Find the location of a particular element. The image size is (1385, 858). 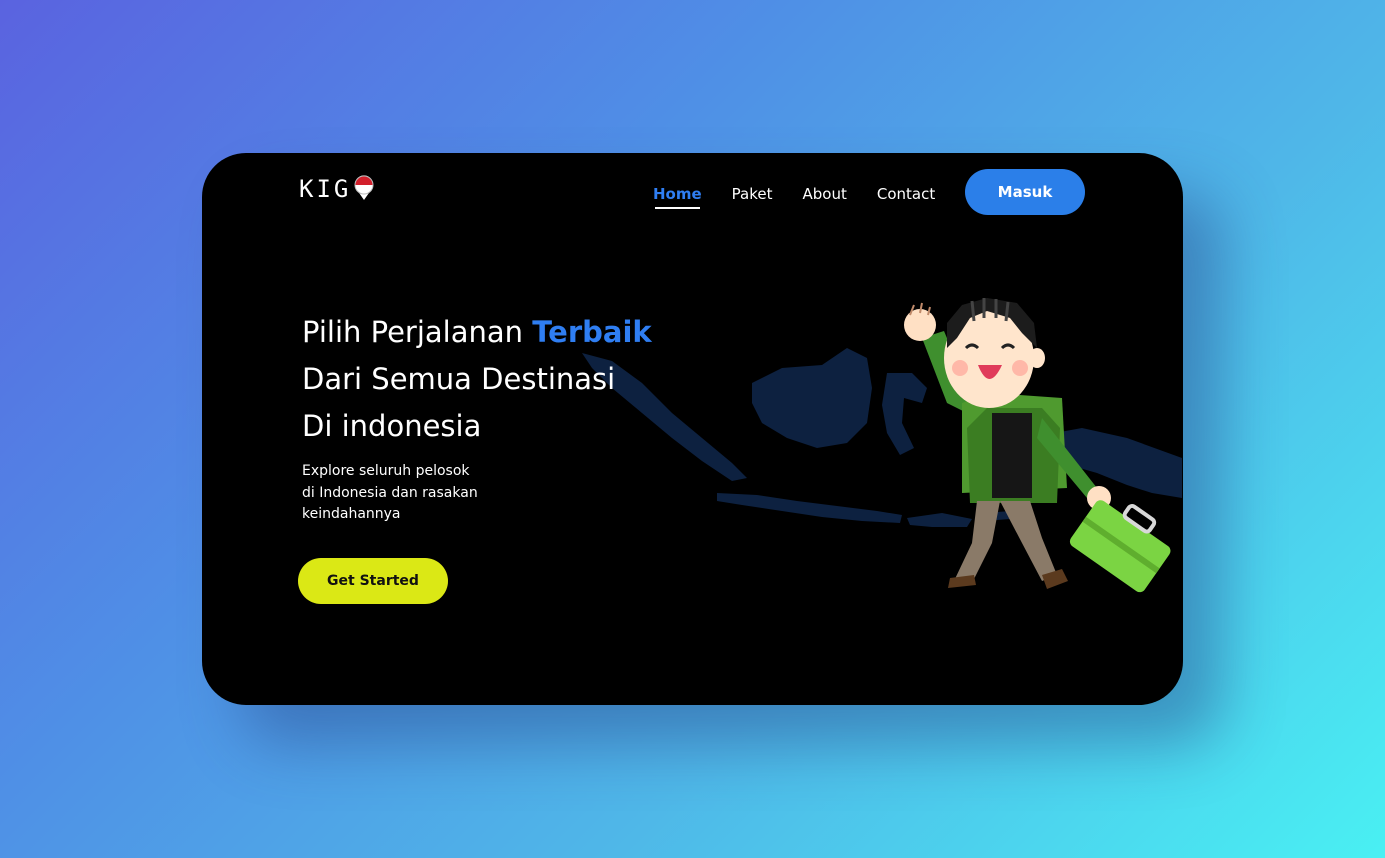

get-started-button: Get Started is located at coordinates (373, 581).